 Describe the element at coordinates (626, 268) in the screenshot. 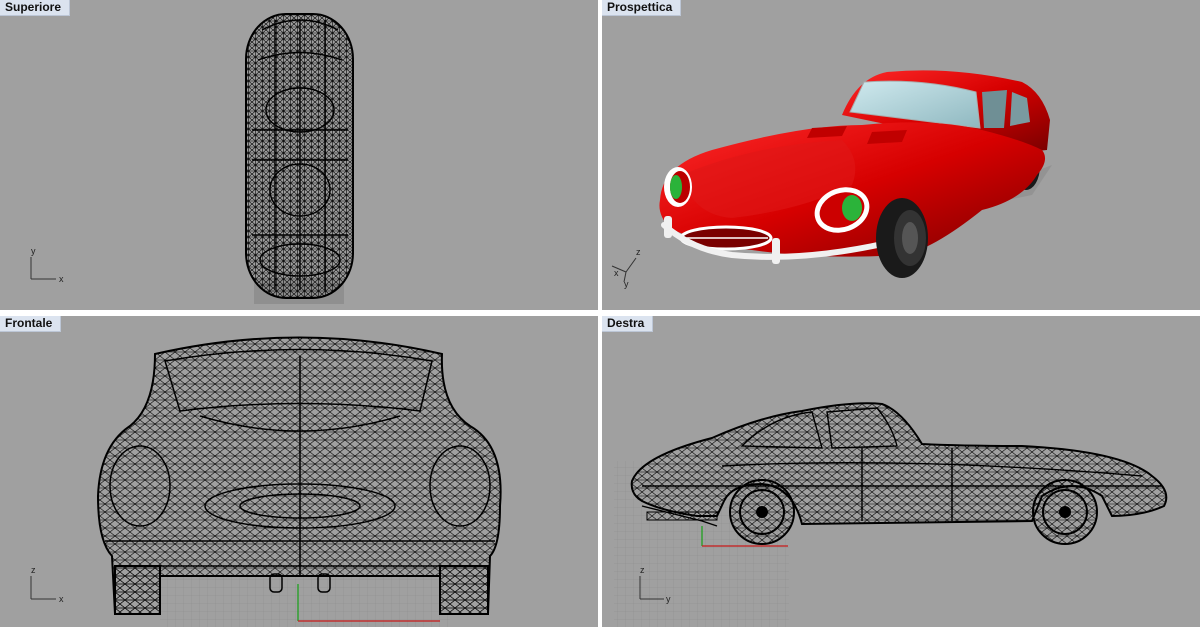

I see `axis-icon-perspective: z x y` at that location.